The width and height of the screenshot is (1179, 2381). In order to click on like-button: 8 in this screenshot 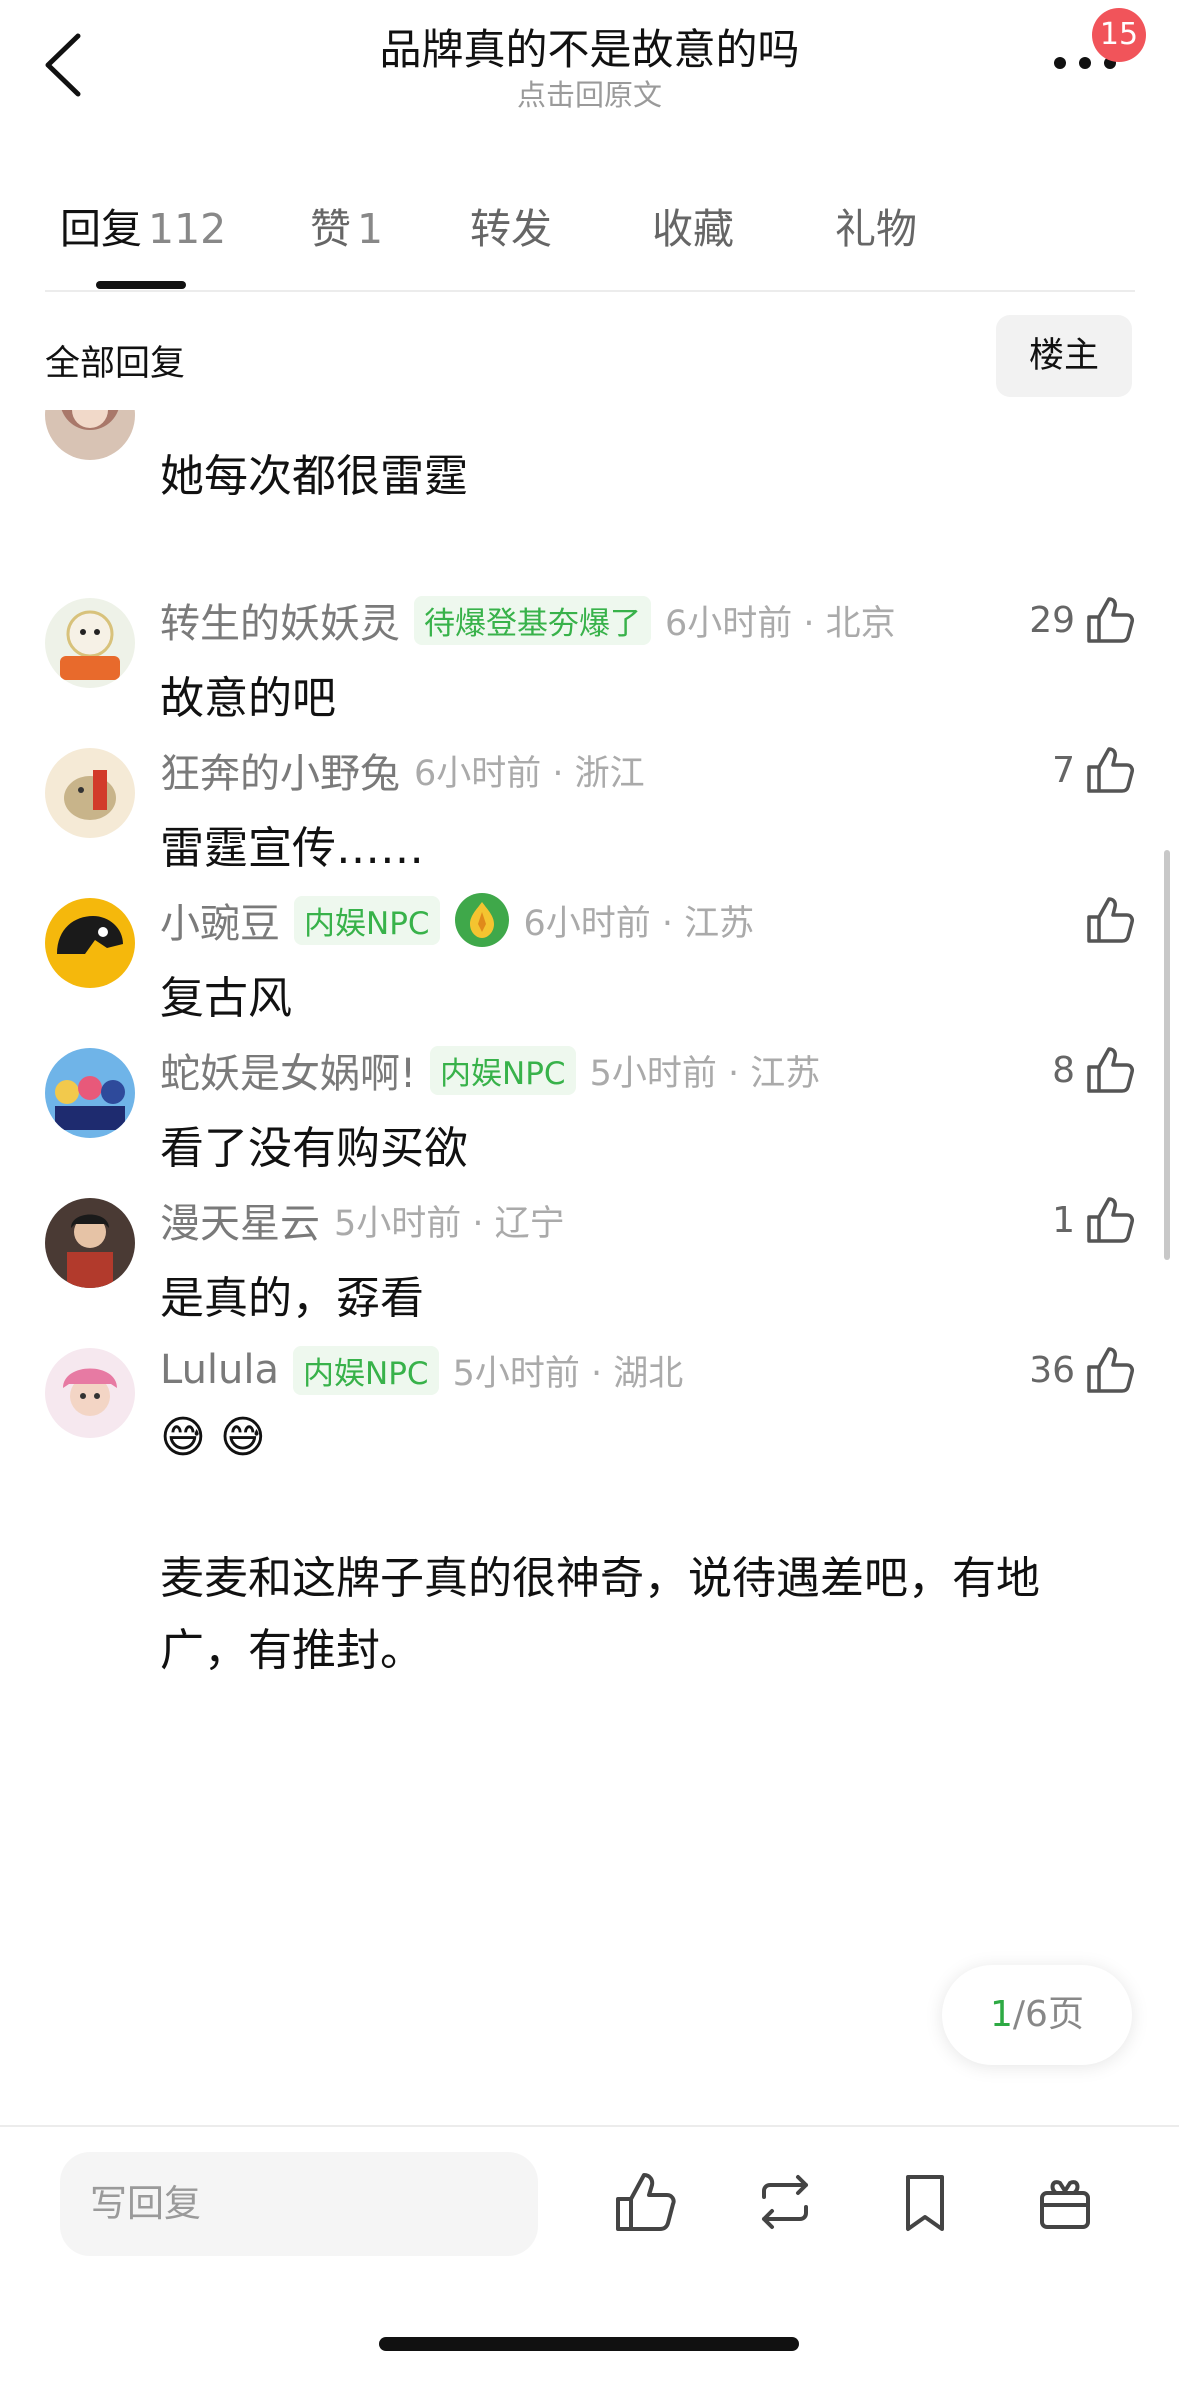, I will do `click(1094, 1070)`.